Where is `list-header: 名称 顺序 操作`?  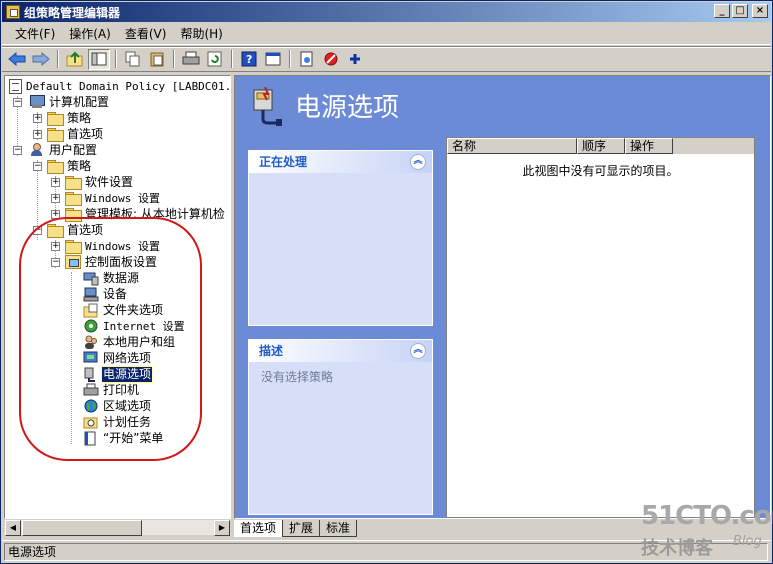 list-header: 名称 顺序 操作 is located at coordinates (600, 146).